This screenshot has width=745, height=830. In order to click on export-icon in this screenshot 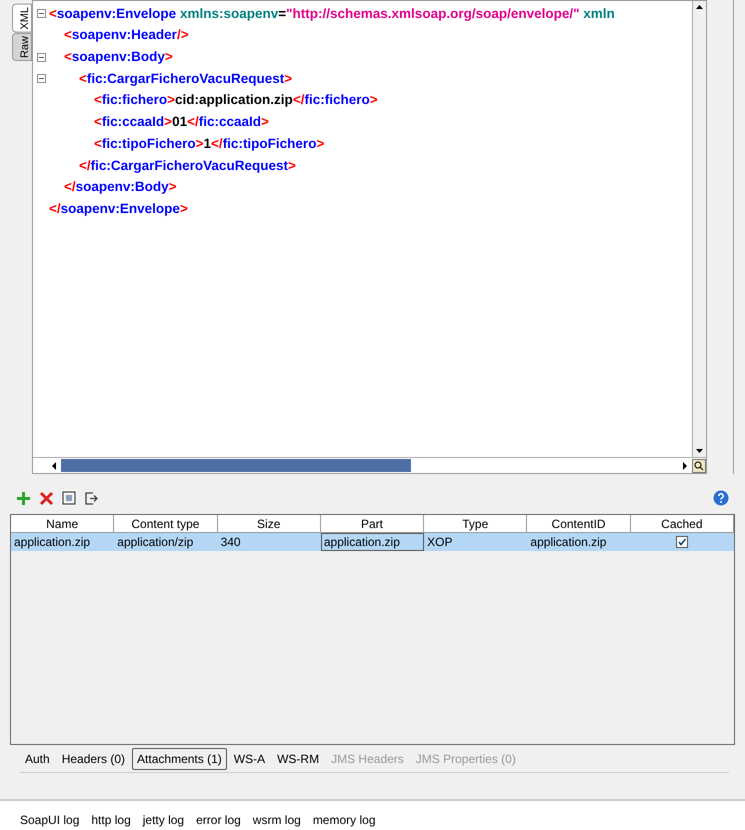, I will do `click(91, 498)`.